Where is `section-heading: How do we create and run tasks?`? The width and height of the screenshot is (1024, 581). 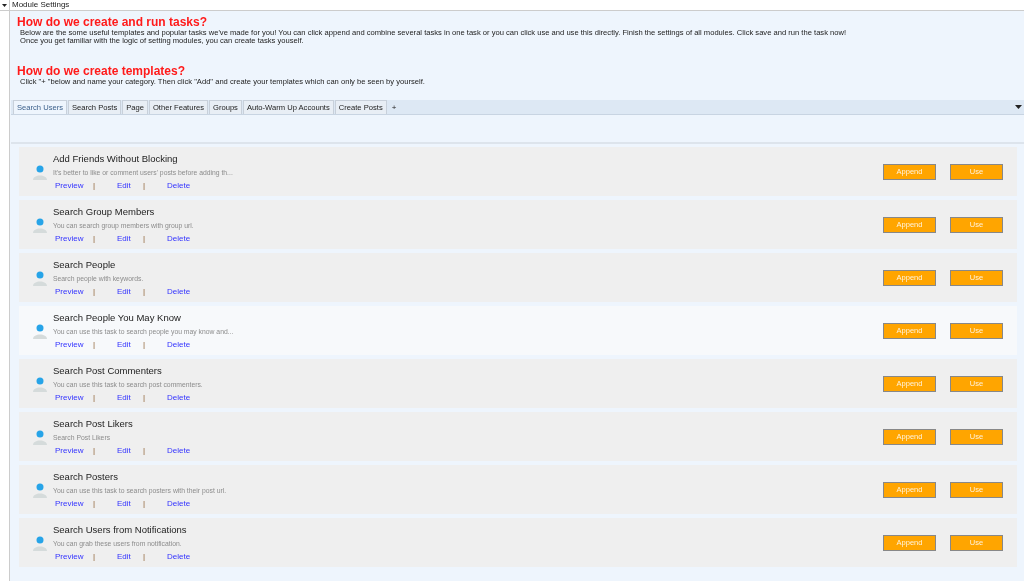 section-heading: How do we create and run tasks? is located at coordinates (113, 22).